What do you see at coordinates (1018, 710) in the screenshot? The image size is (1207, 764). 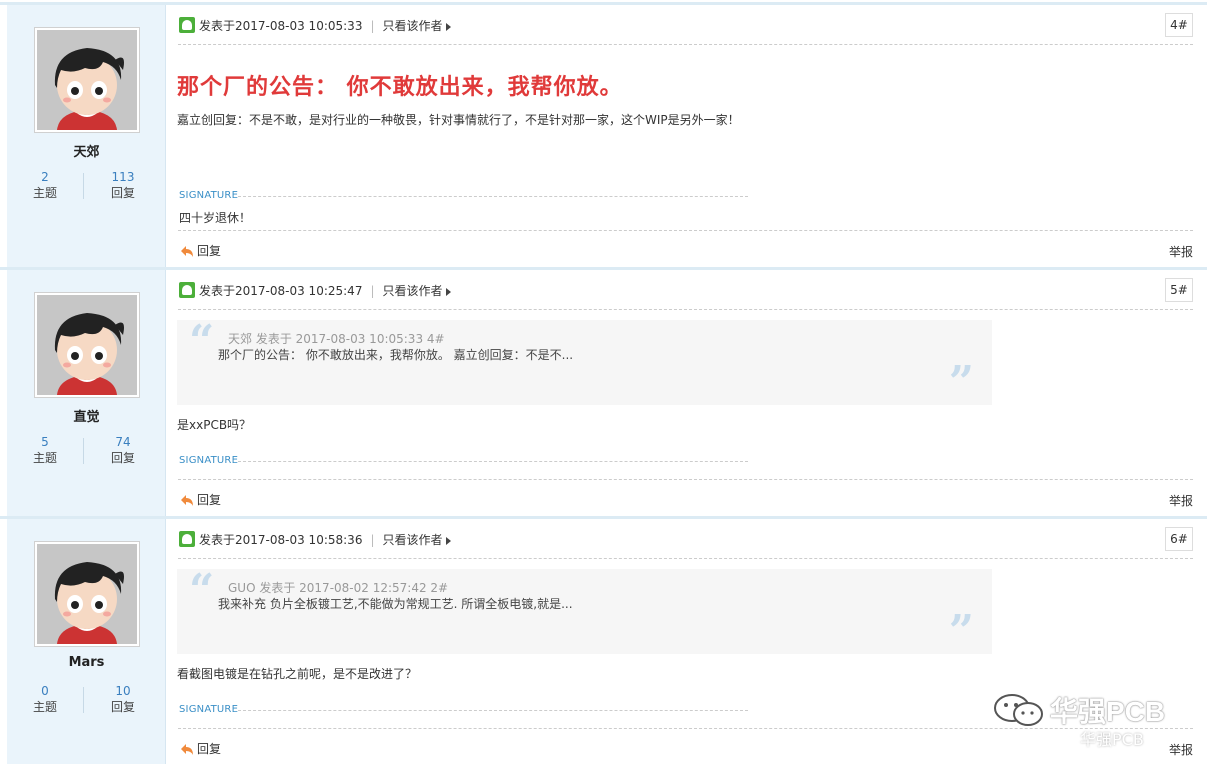 I see `wechat-icon` at bounding box center [1018, 710].